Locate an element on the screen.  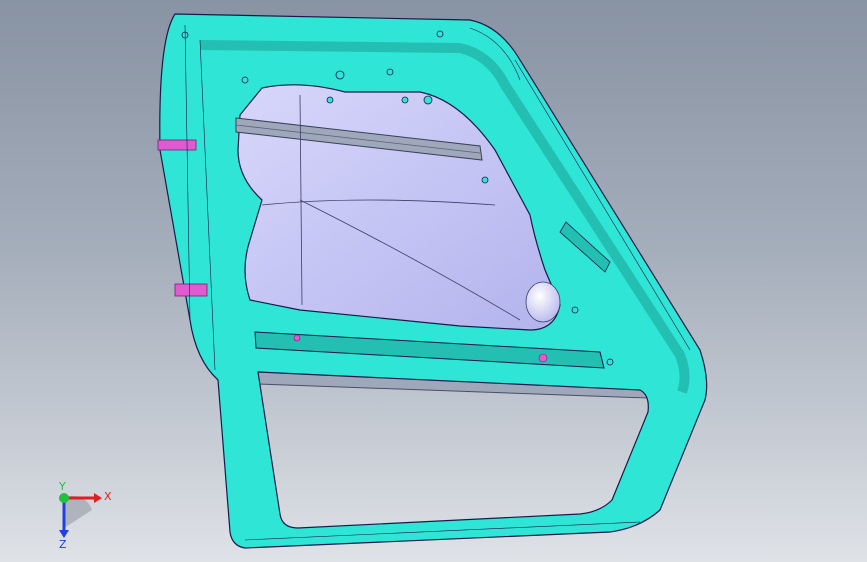
lower-hinge-tab-icon is located at coordinates (191, 290).